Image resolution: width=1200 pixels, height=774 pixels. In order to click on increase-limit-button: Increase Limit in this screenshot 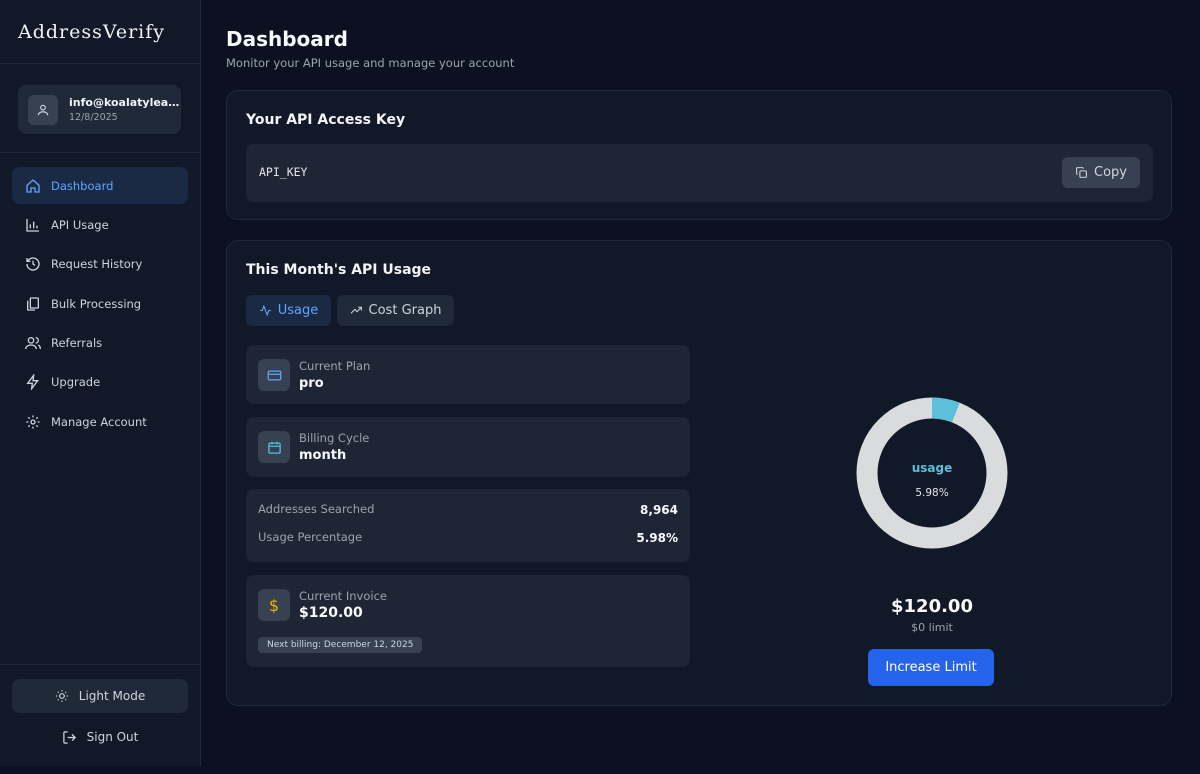, I will do `click(931, 667)`.